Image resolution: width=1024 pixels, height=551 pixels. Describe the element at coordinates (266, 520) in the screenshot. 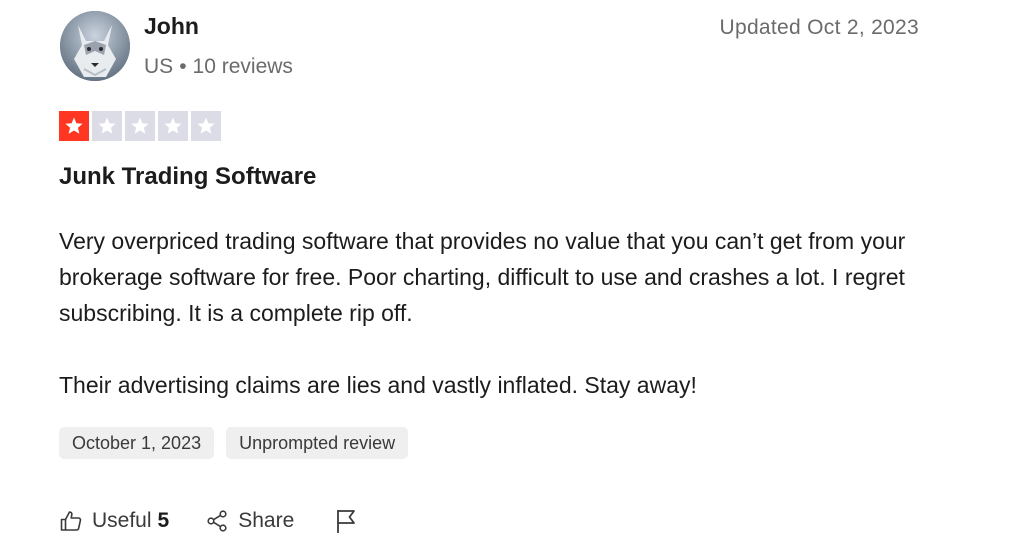

I see `share-label: Share` at that location.